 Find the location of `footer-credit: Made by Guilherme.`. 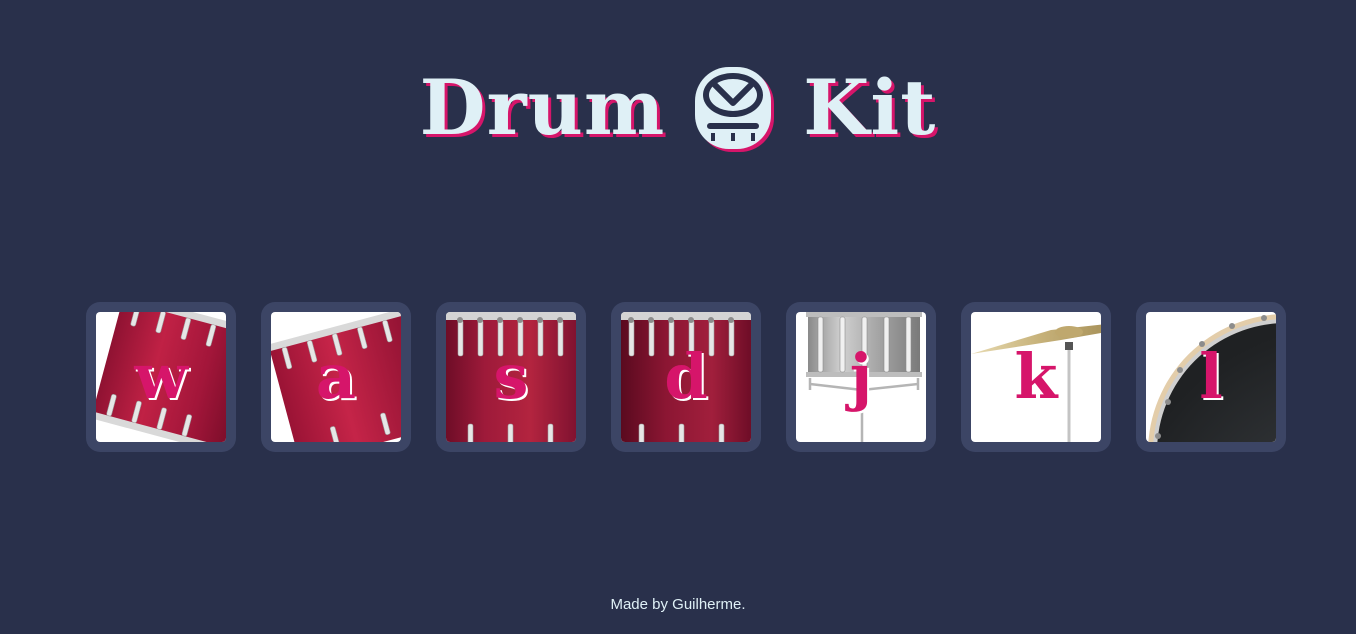

footer-credit: Made by Guilherme. is located at coordinates (678, 604).